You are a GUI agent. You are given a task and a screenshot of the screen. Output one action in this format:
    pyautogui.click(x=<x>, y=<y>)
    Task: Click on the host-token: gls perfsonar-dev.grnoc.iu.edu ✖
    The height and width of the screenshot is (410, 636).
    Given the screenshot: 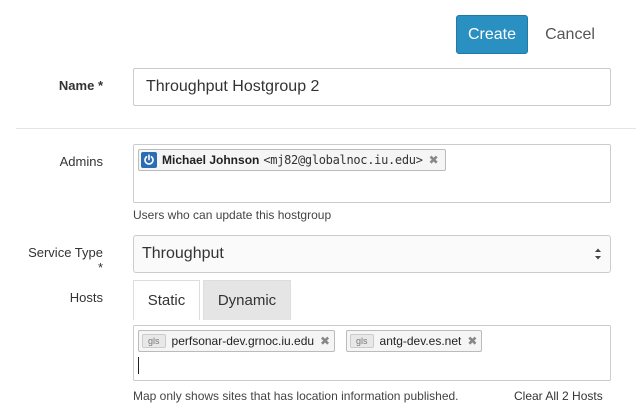 What is the action you would take?
    pyautogui.click(x=237, y=341)
    